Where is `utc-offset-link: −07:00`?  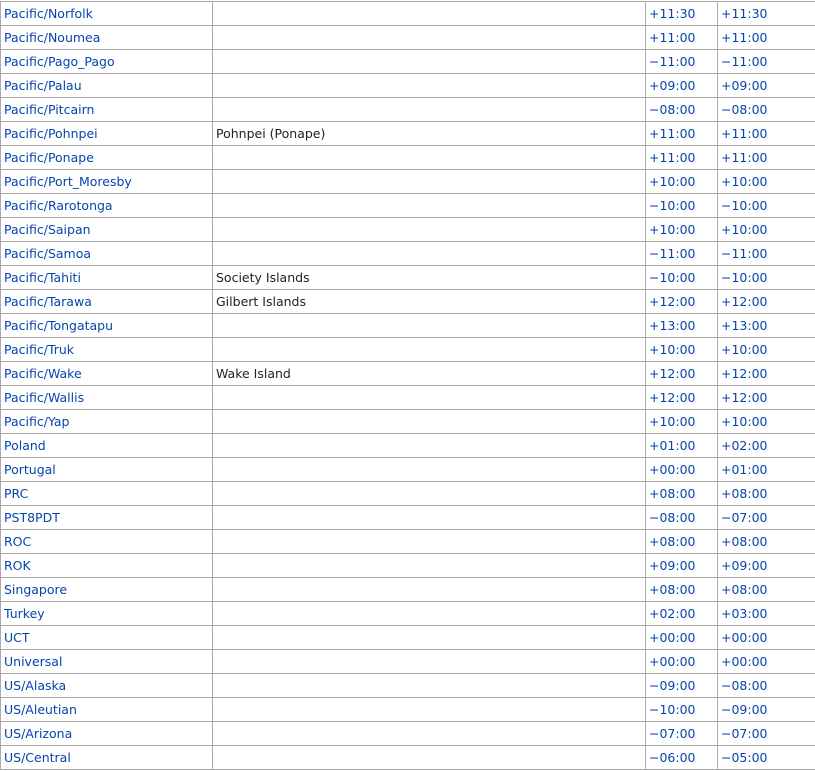
utc-offset-link: −07:00 is located at coordinates (672, 733).